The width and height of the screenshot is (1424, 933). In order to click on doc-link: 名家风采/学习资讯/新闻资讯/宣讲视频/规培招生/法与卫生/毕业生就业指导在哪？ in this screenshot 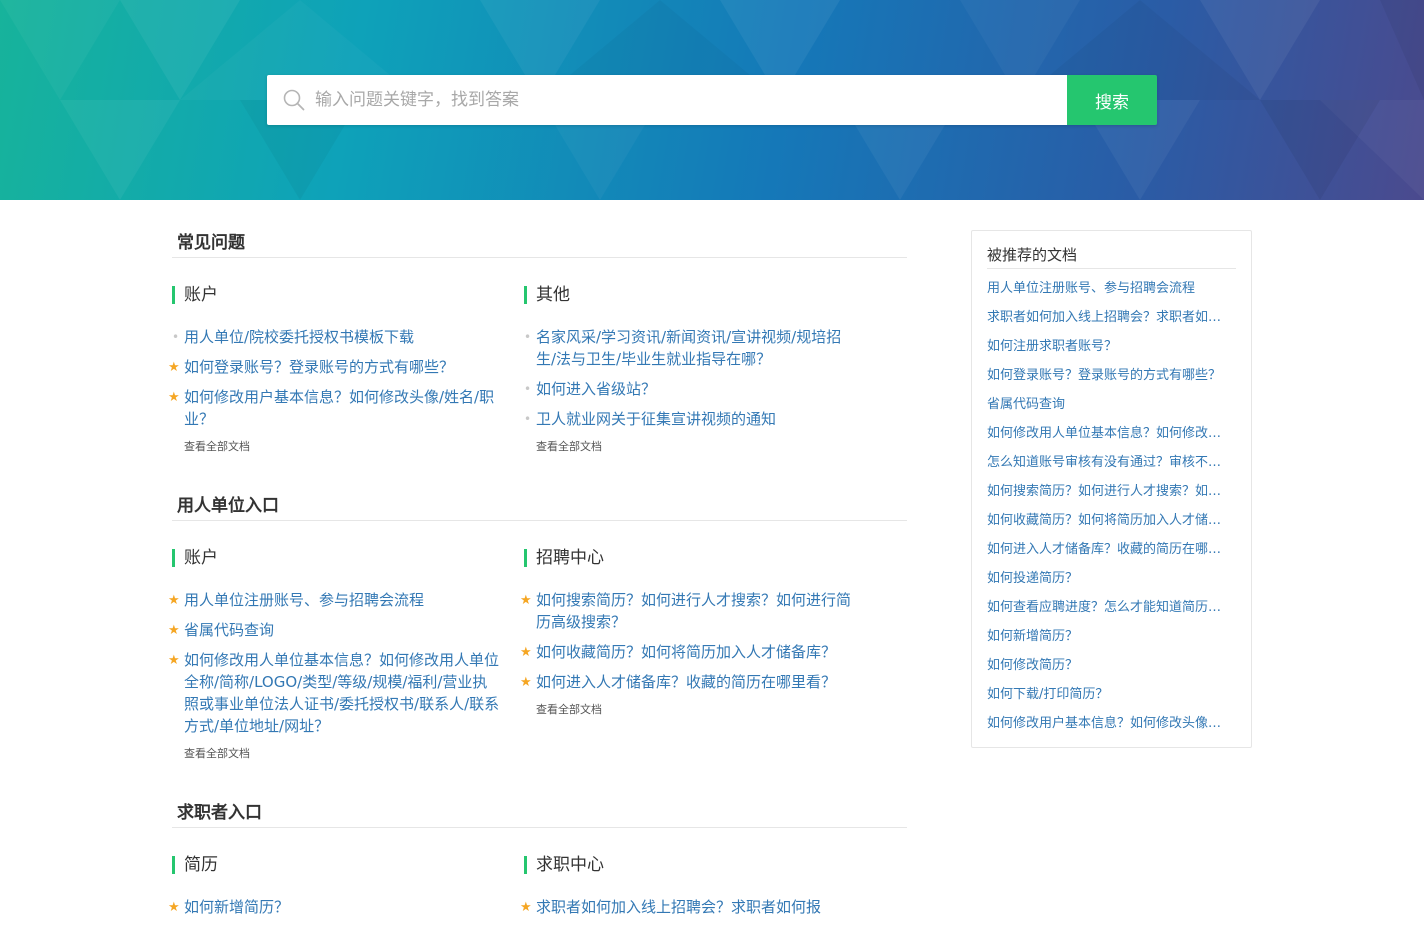, I will do `click(689, 348)`.